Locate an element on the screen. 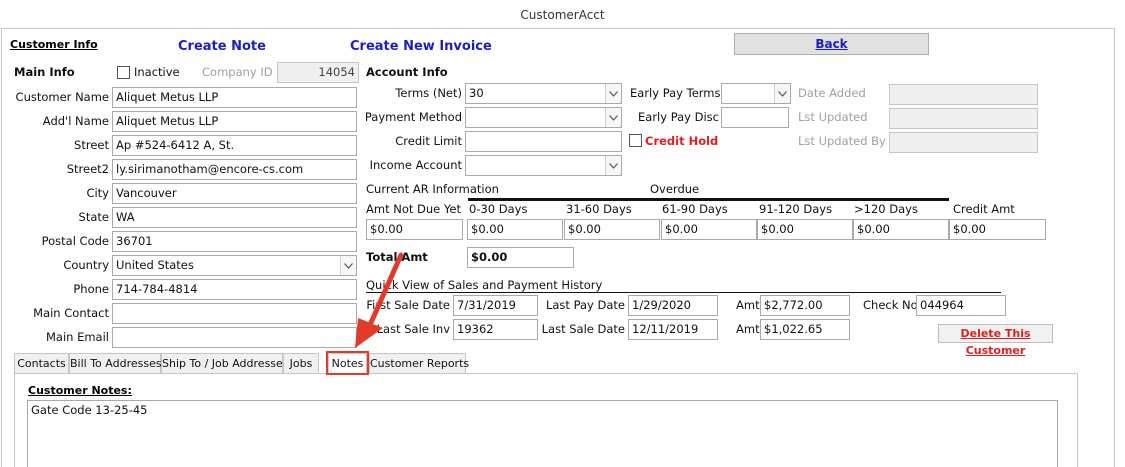 The width and height of the screenshot is (1125, 467). credit-hold-label: Credit Hold is located at coordinates (682, 141).